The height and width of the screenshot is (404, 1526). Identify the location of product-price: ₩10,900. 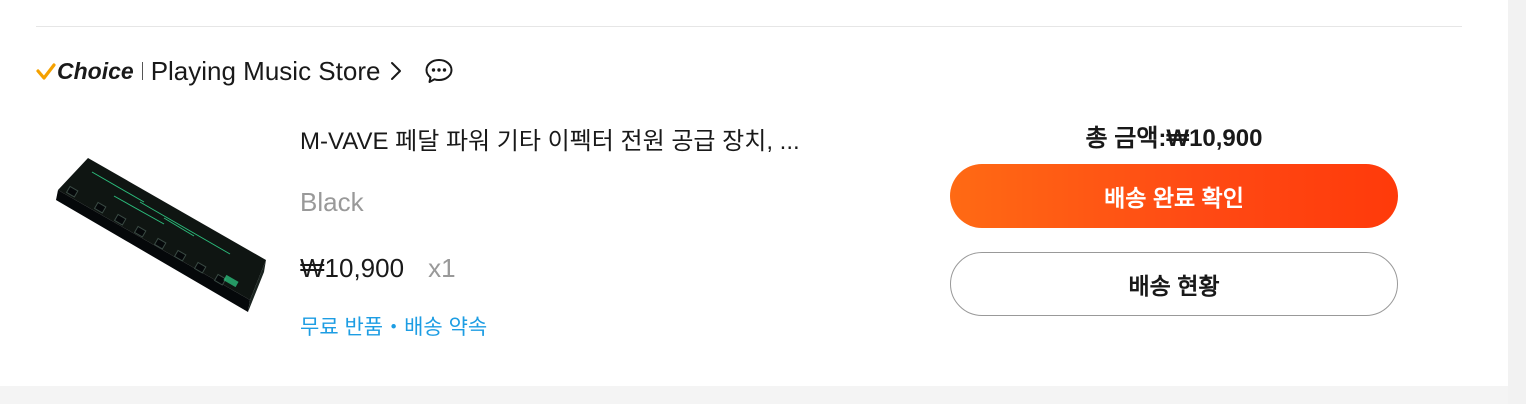
(352, 268).